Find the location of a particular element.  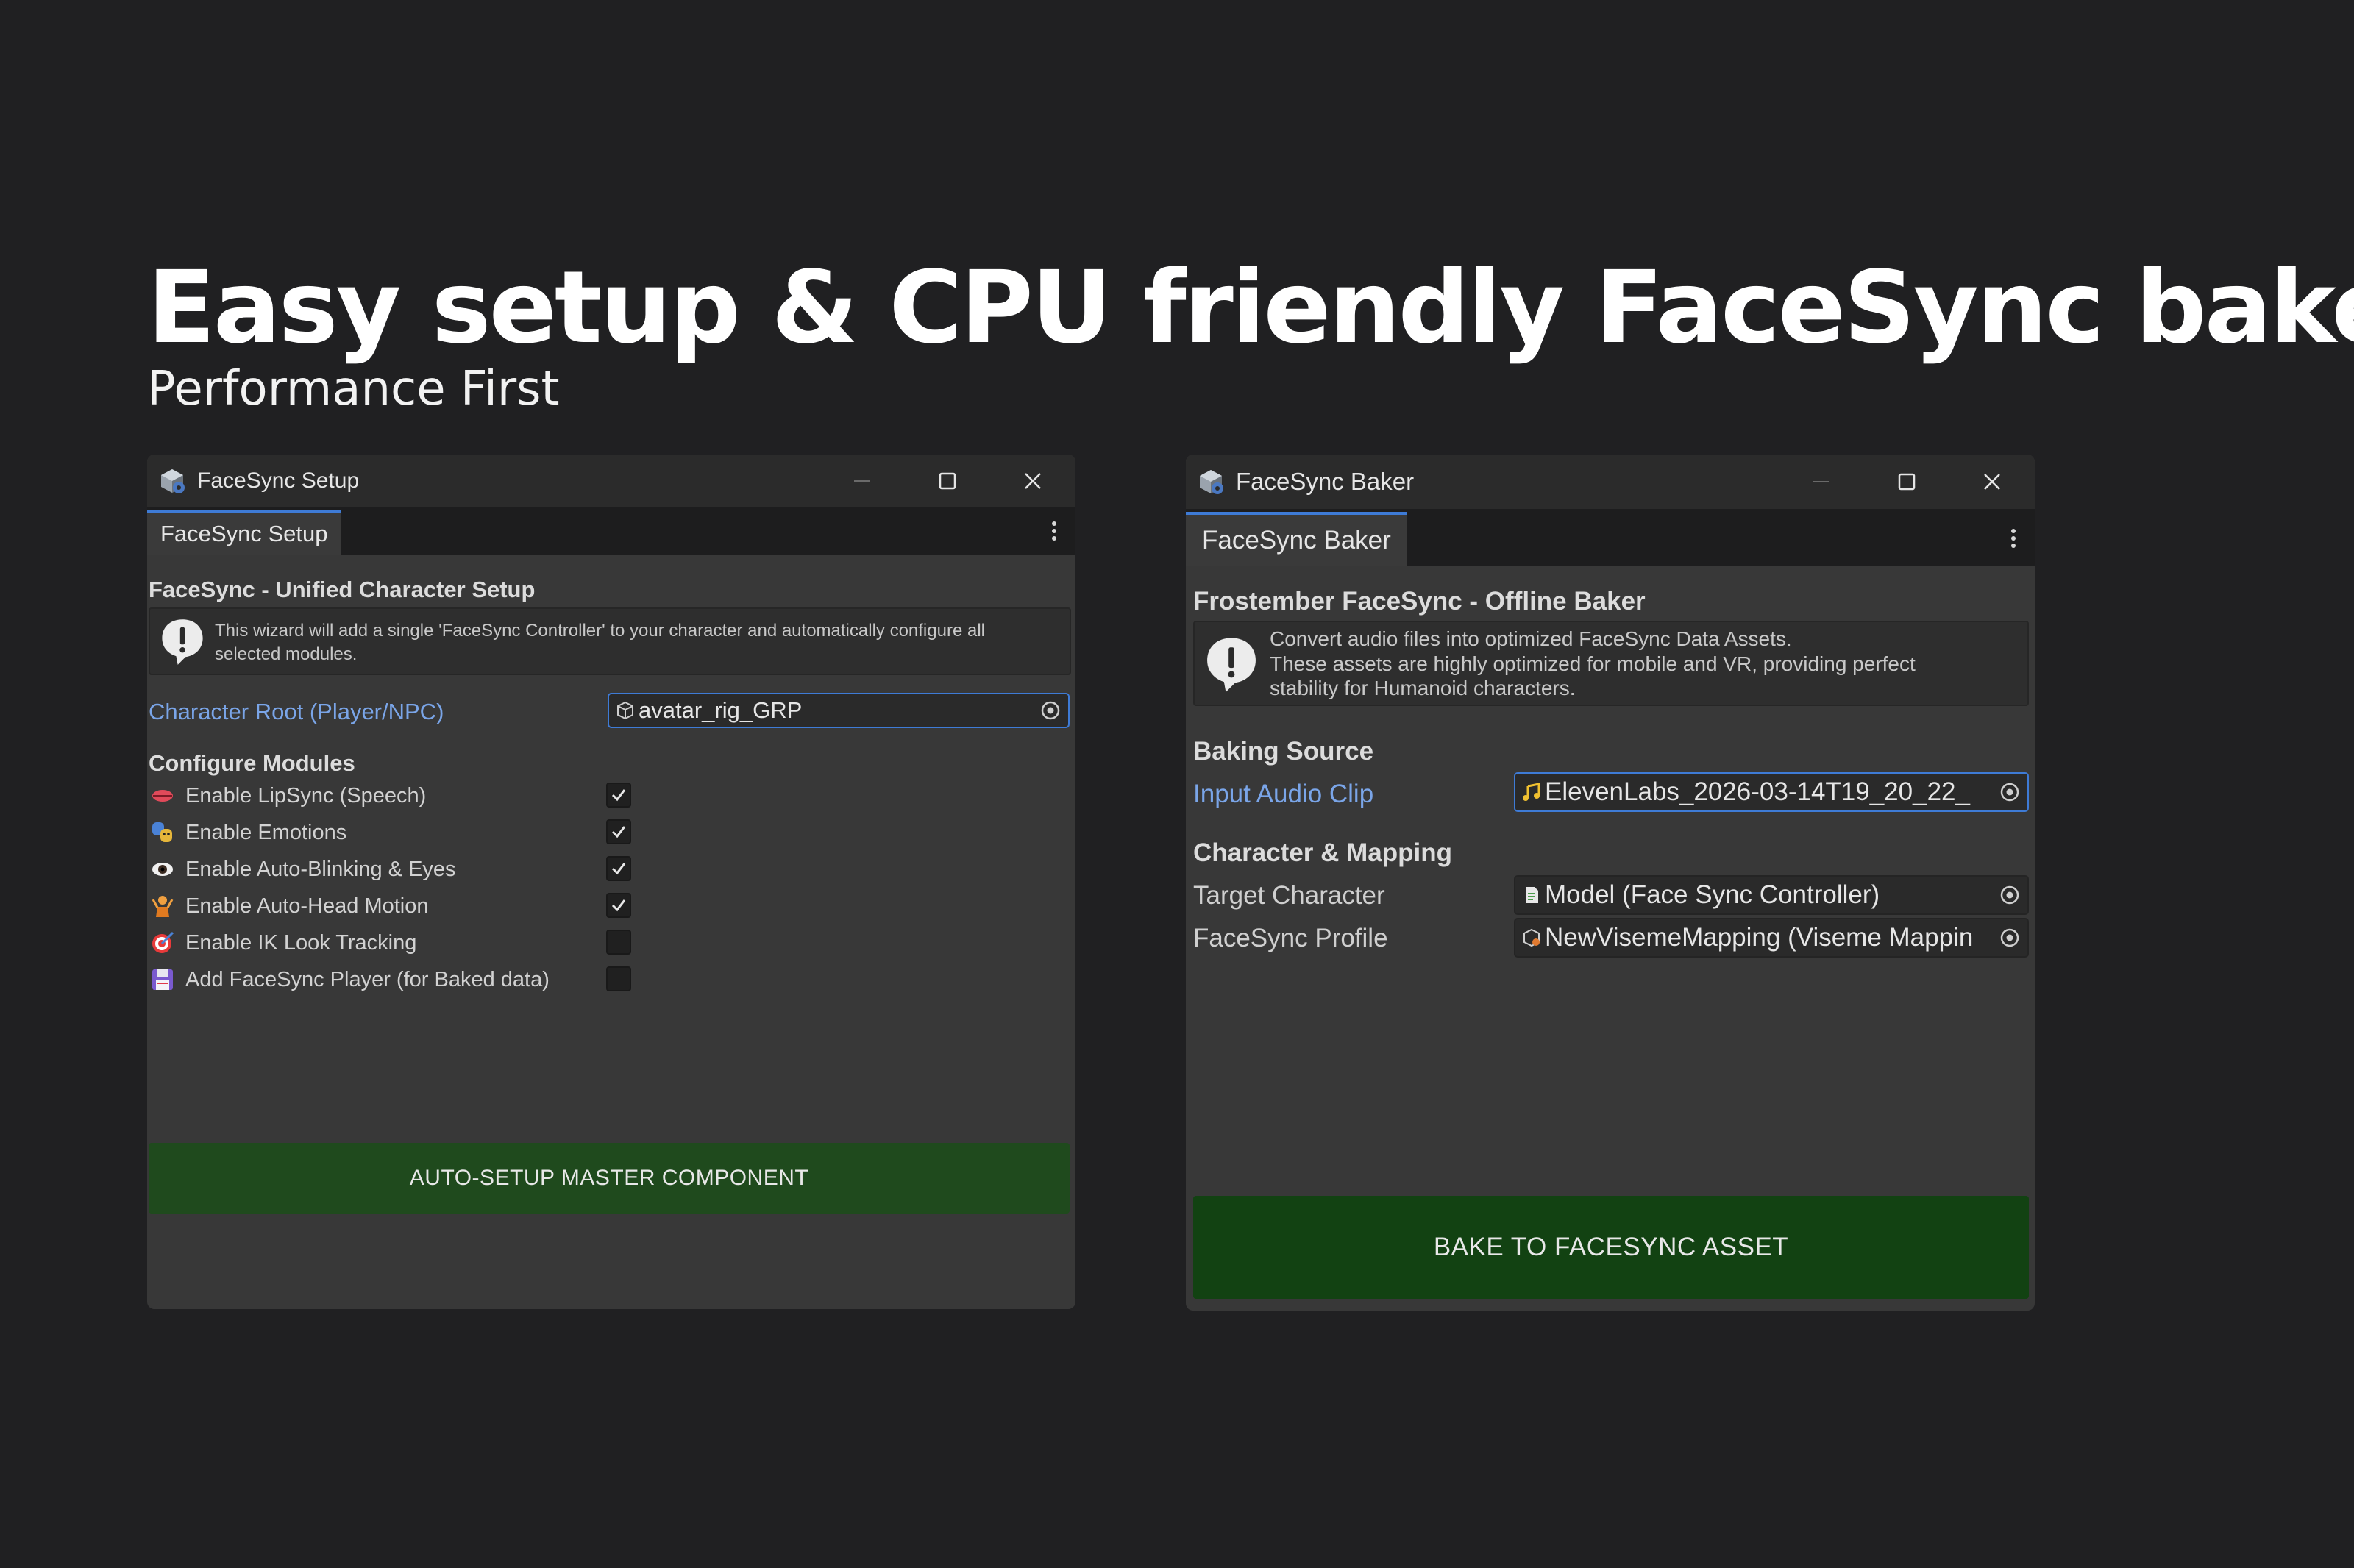

tab-facesync-setup: FaceSync Setup is located at coordinates (244, 532).